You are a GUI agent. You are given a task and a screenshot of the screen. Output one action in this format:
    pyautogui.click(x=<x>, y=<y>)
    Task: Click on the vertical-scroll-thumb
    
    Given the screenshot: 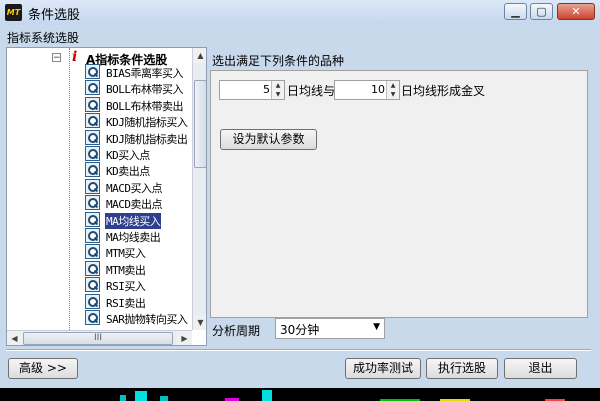 What is the action you would take?
    pyautogui.click(x=200, y=124)
    